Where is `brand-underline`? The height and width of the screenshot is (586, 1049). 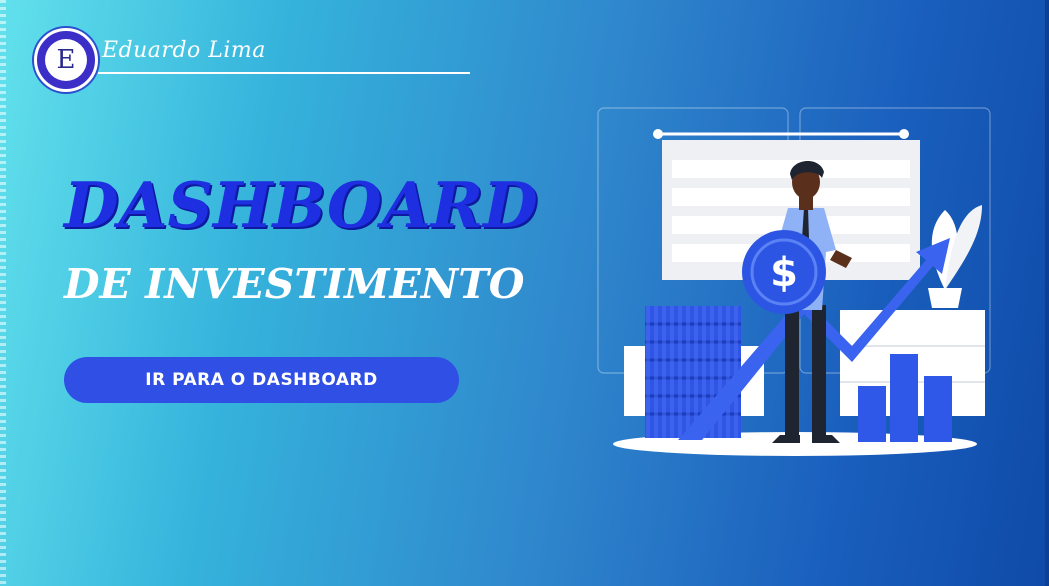
brand-underline is located at coordinates (284, 73).